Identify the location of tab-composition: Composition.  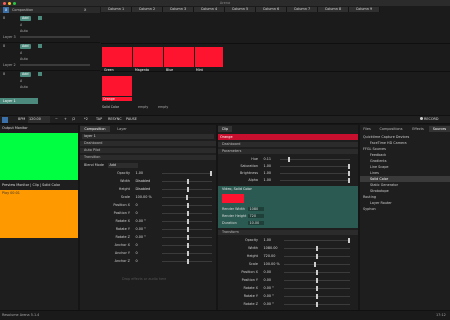
(95, 129).